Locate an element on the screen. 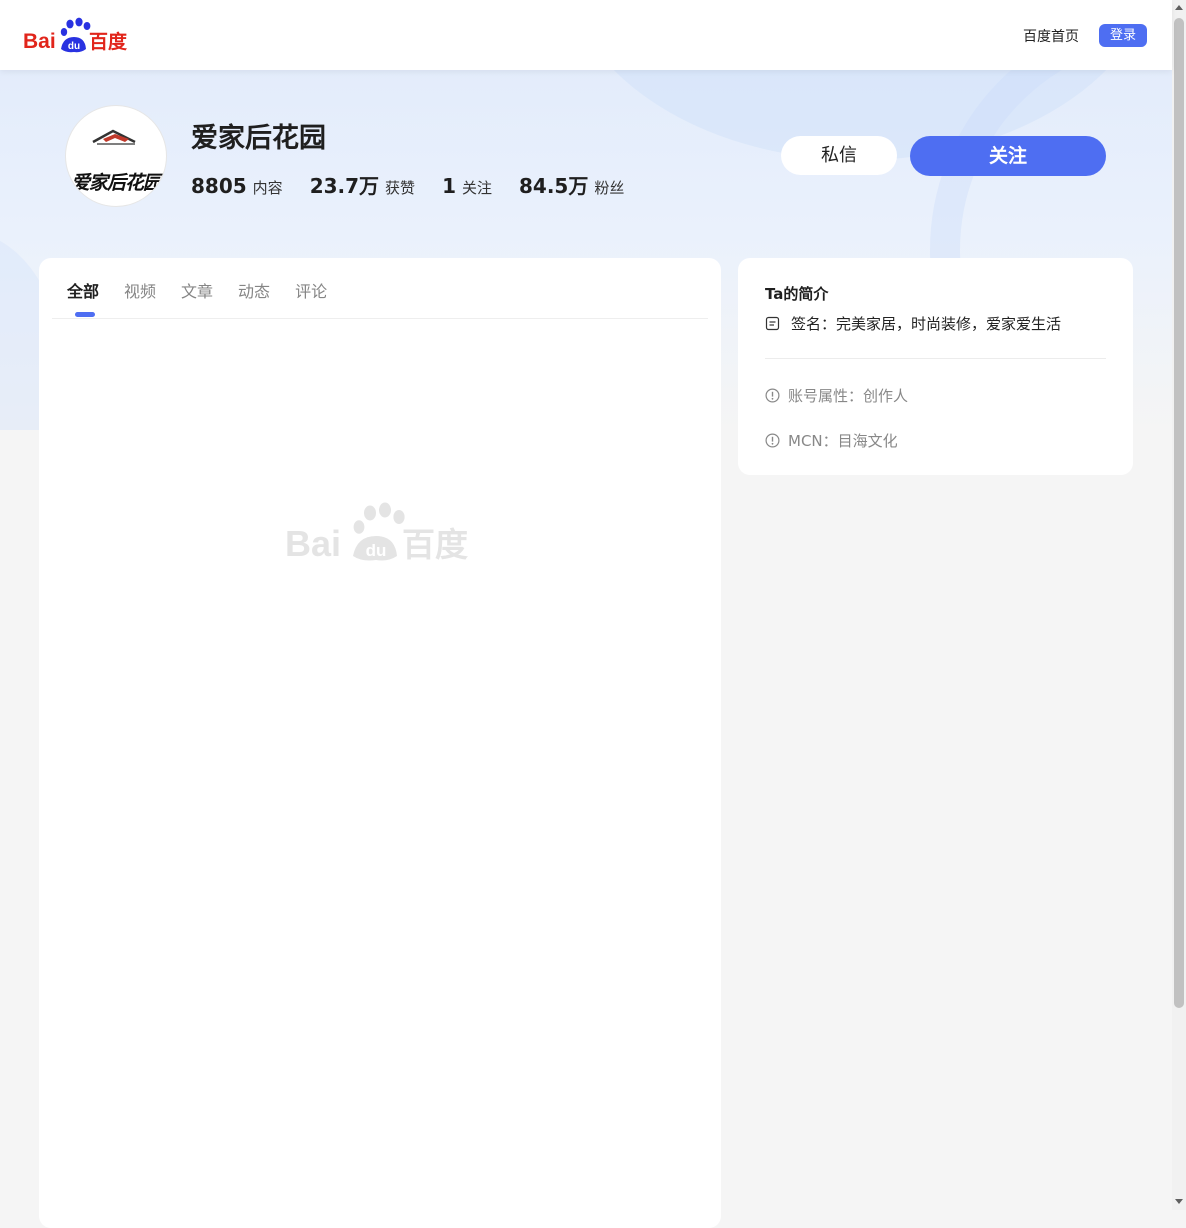 The width and height of the screenshot is (1186, 1228). account-type-row: 账号属性：创作人 is located at coordinates (836, 395).